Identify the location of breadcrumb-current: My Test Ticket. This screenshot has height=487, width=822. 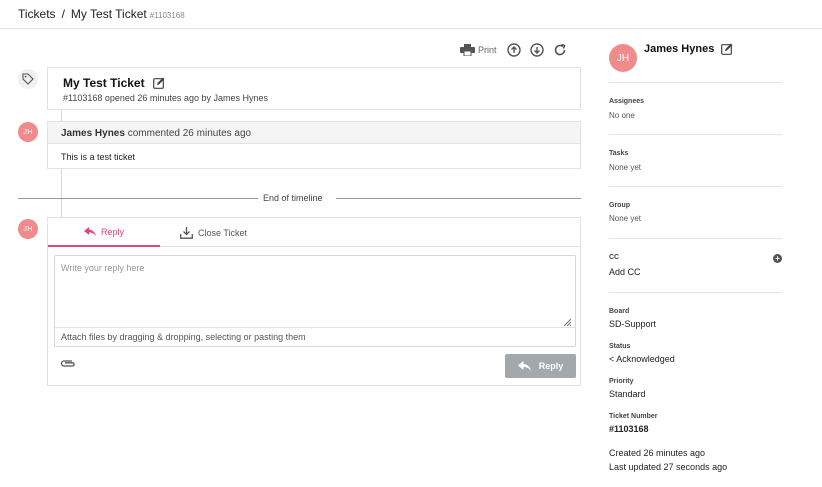
(108, 14).